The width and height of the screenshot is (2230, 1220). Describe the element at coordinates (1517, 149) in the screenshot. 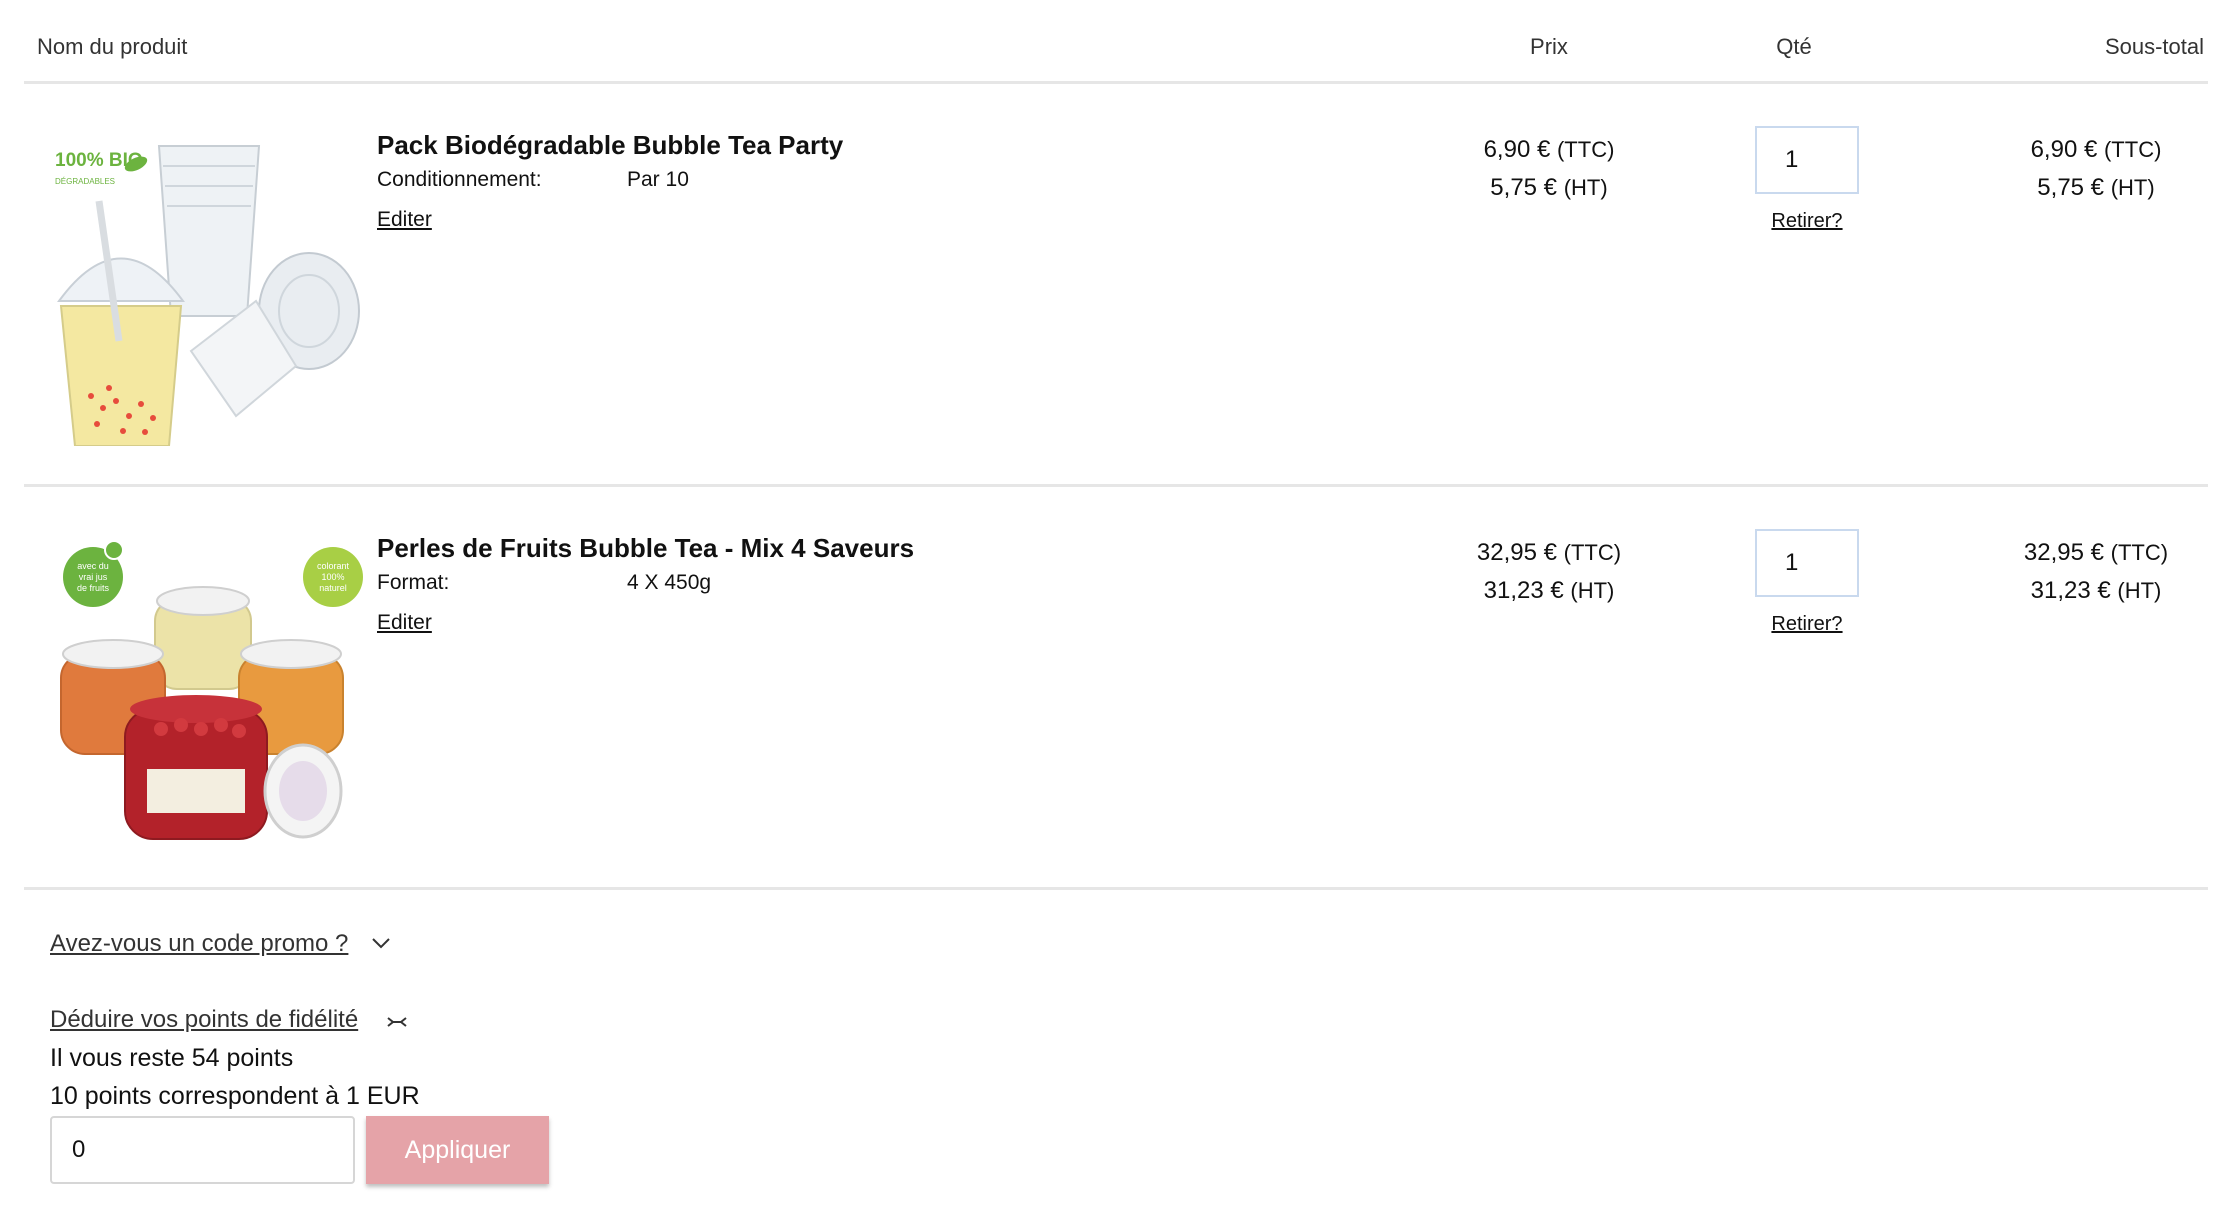

I see `price-ttc: 6,90 €` at that location.